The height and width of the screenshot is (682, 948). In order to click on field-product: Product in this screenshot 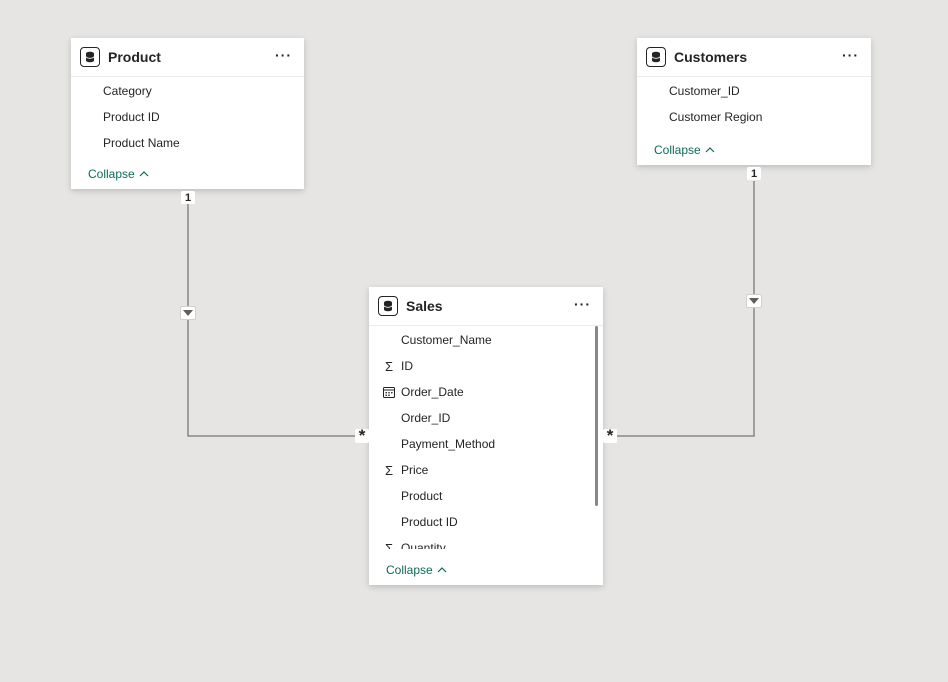, I will do `click(486, 496)`.